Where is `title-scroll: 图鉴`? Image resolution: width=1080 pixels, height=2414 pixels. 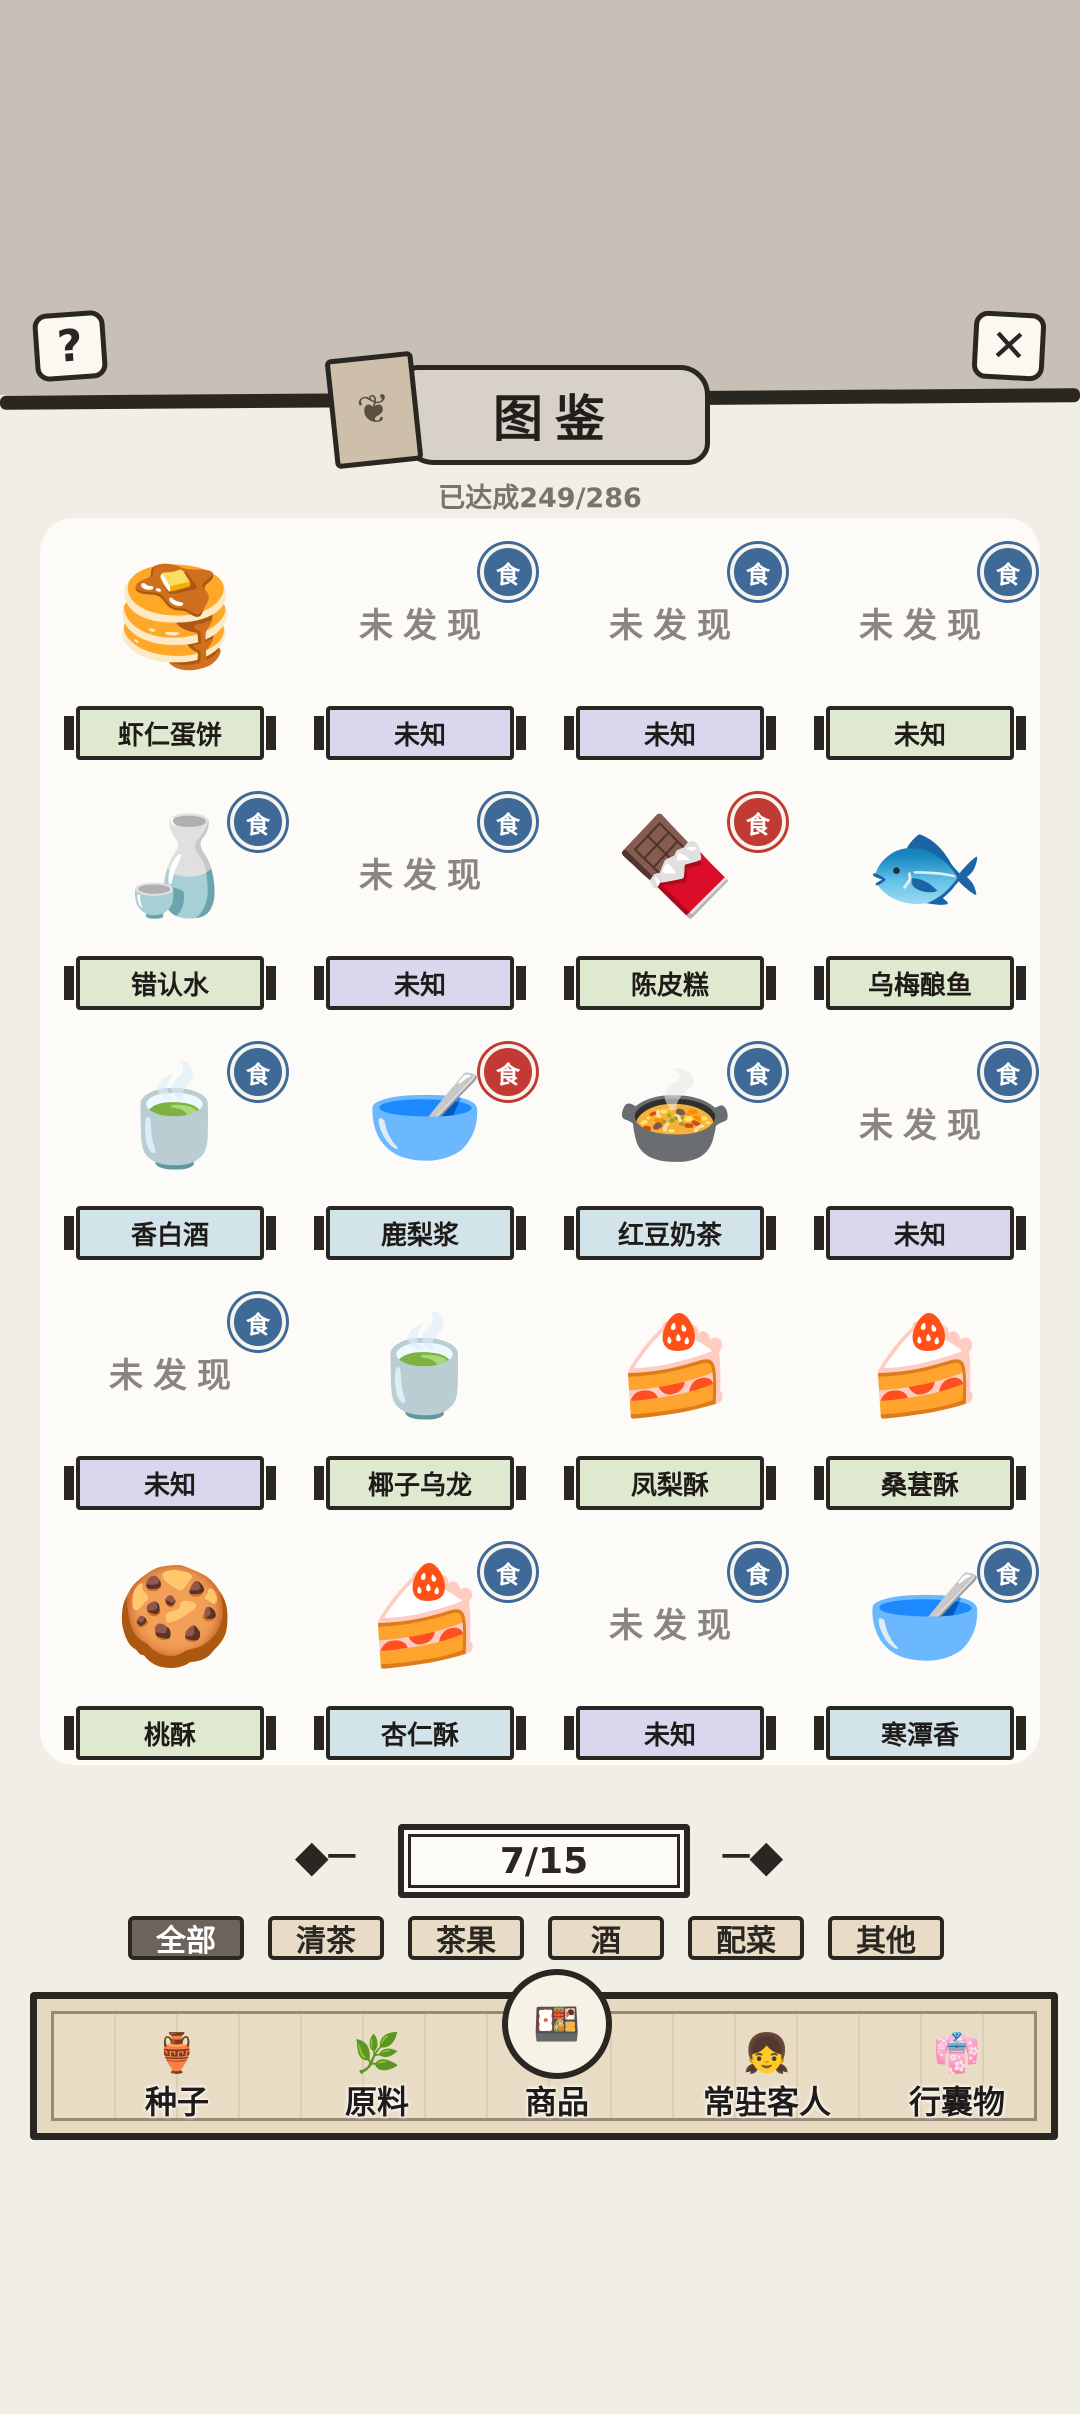
title-scroll: 图鉴 is located at coordinates (555, 415).